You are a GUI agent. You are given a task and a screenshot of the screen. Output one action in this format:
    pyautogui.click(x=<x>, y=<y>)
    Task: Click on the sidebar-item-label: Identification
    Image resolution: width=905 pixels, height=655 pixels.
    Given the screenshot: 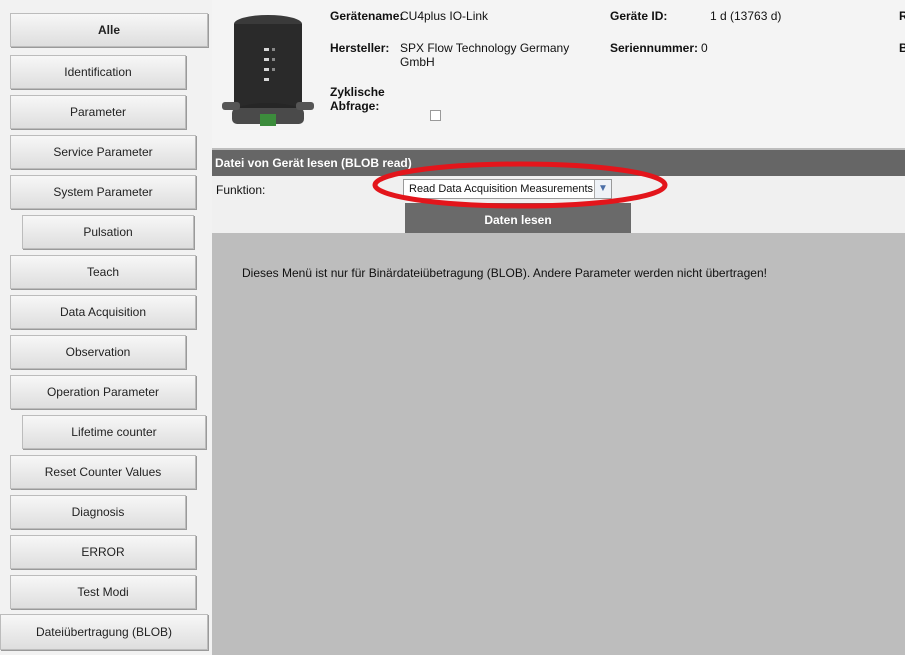 What is the action you would take?
    pyautogui.click(x=98, y=72)
    